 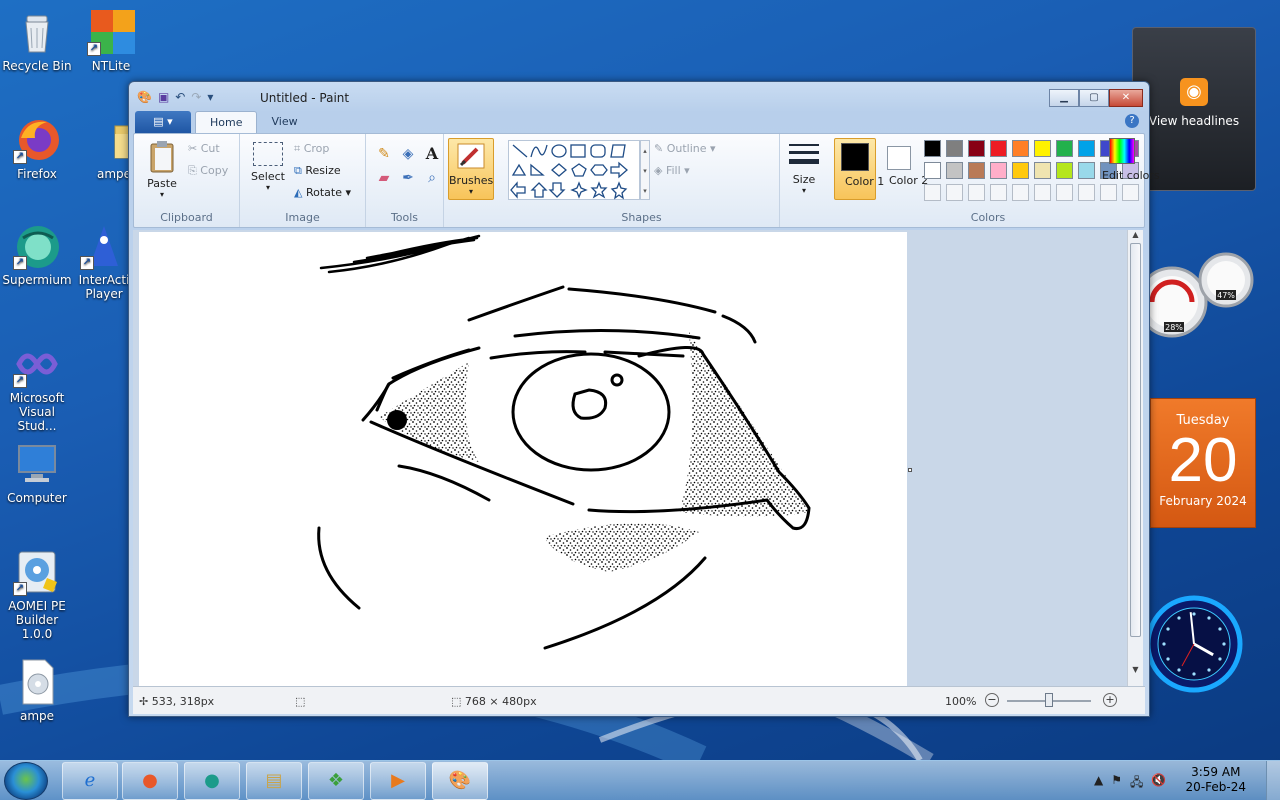 I want to click on magnifier-icon: ⌕, so click(x=432, y=180).